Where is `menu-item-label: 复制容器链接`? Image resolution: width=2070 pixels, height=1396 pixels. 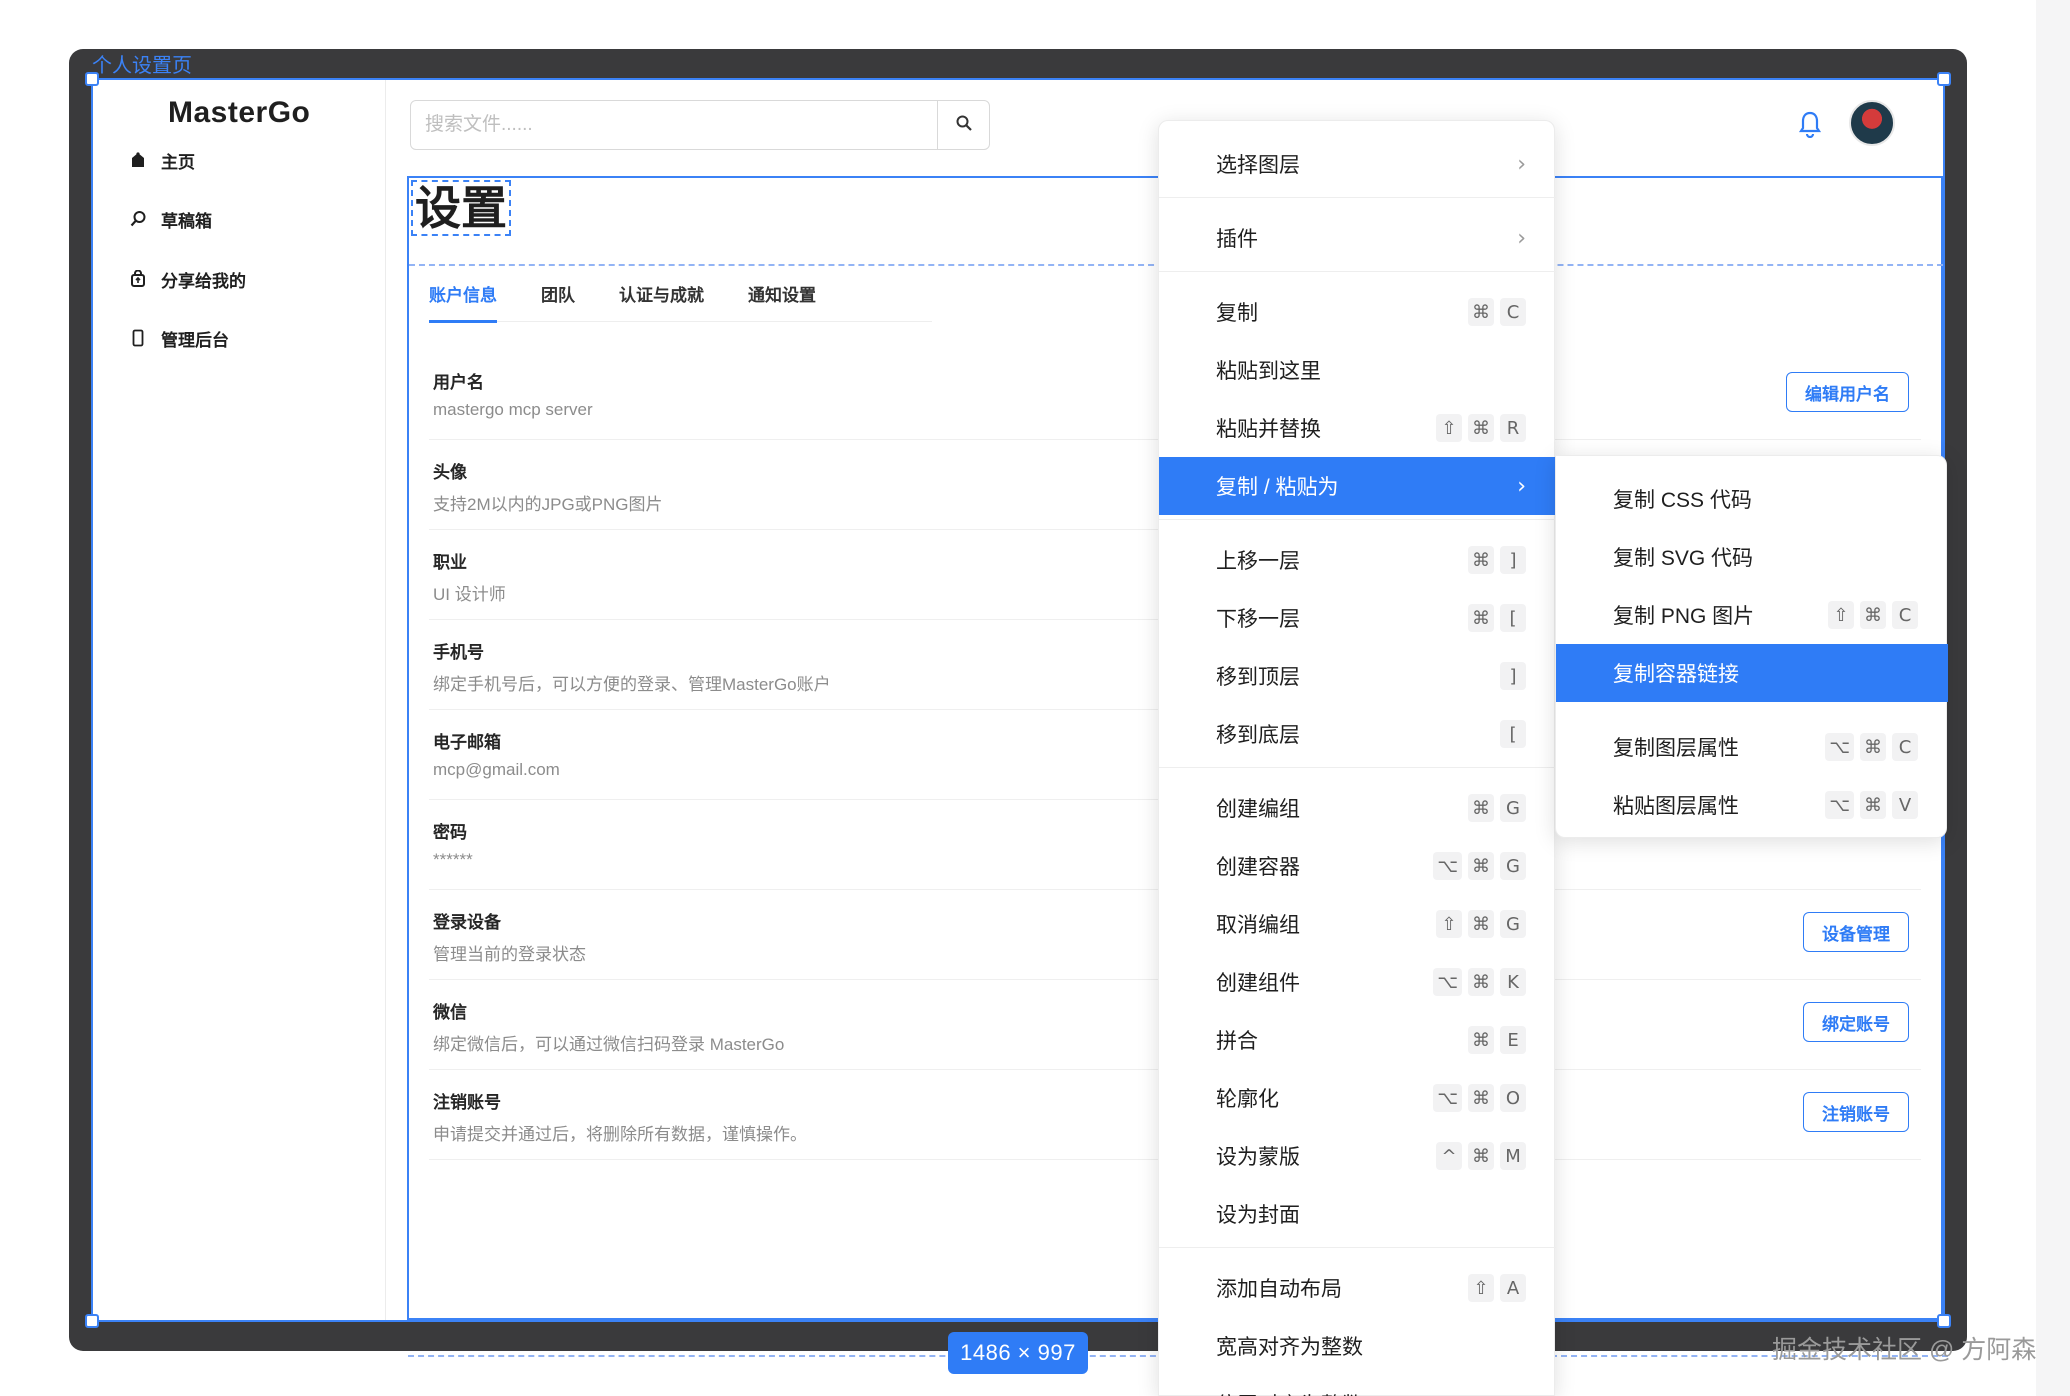
menu-item-label: 复制容器链接 is located at coordinates (1676, 674).